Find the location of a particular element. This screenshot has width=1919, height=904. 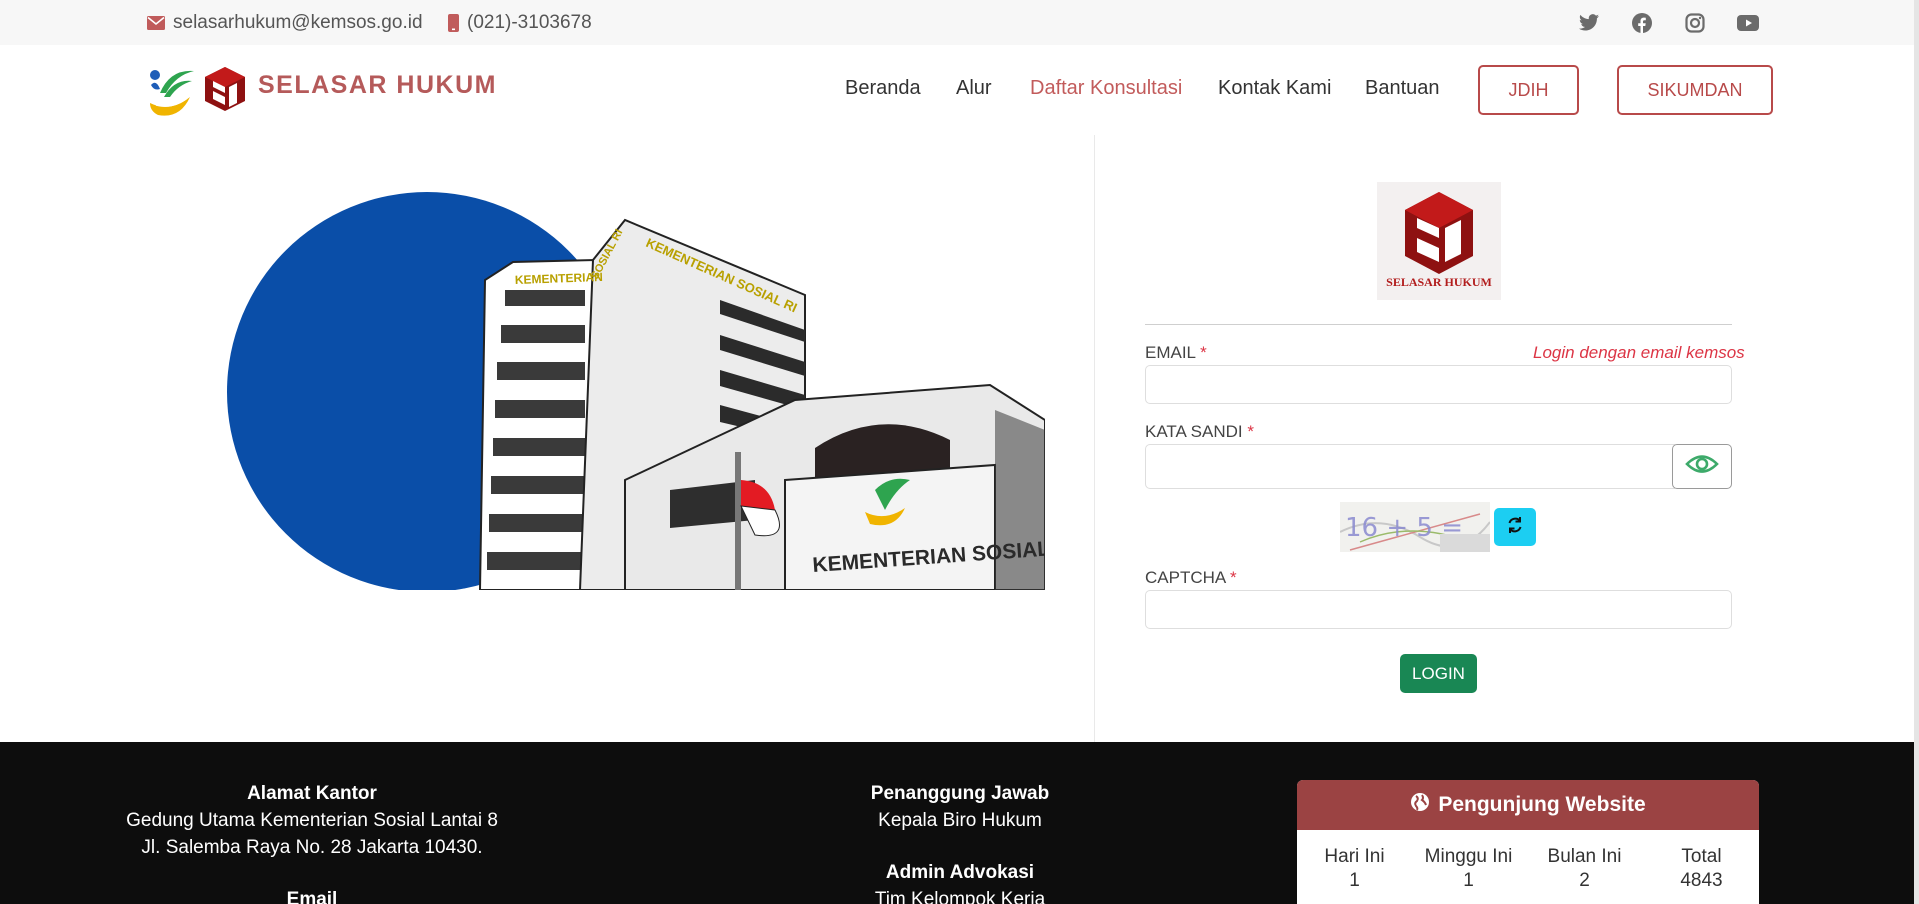

captcha-image: 16 + 5 = is located at coordinates (1415, 527).